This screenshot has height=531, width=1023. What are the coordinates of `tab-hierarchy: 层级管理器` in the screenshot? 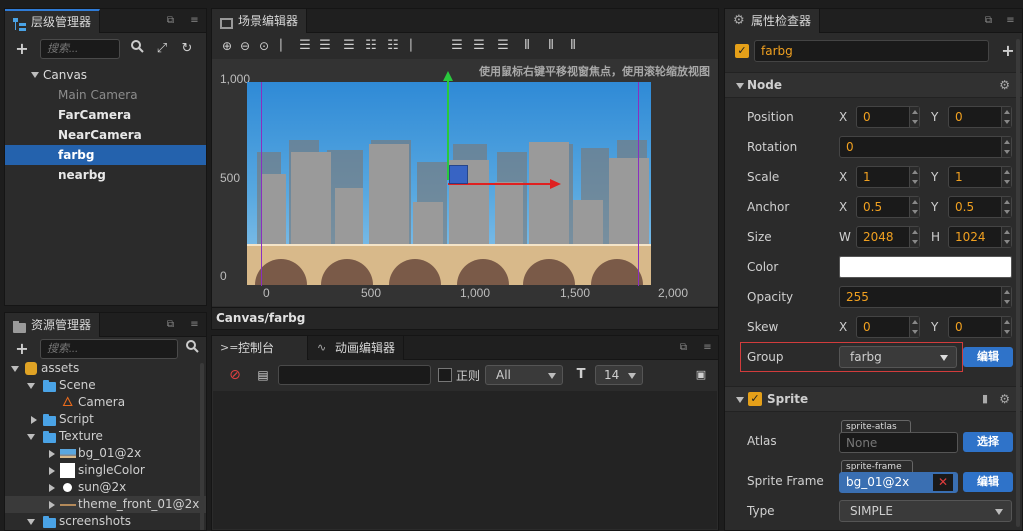 It's located at (53, 21).